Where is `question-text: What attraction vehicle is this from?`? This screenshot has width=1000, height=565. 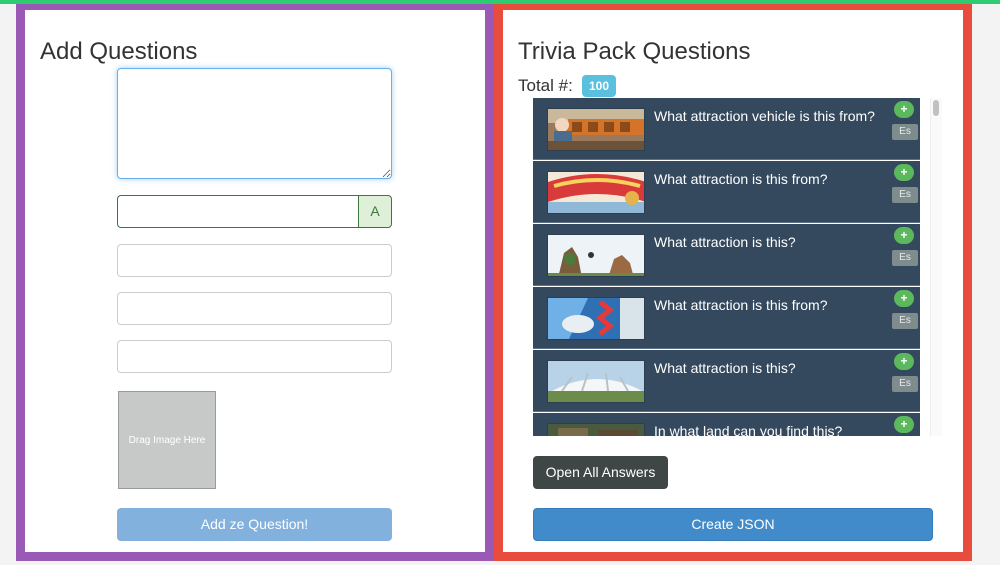 question-text: What attraction vehicle is this from? is located at coordinates (764, 116).